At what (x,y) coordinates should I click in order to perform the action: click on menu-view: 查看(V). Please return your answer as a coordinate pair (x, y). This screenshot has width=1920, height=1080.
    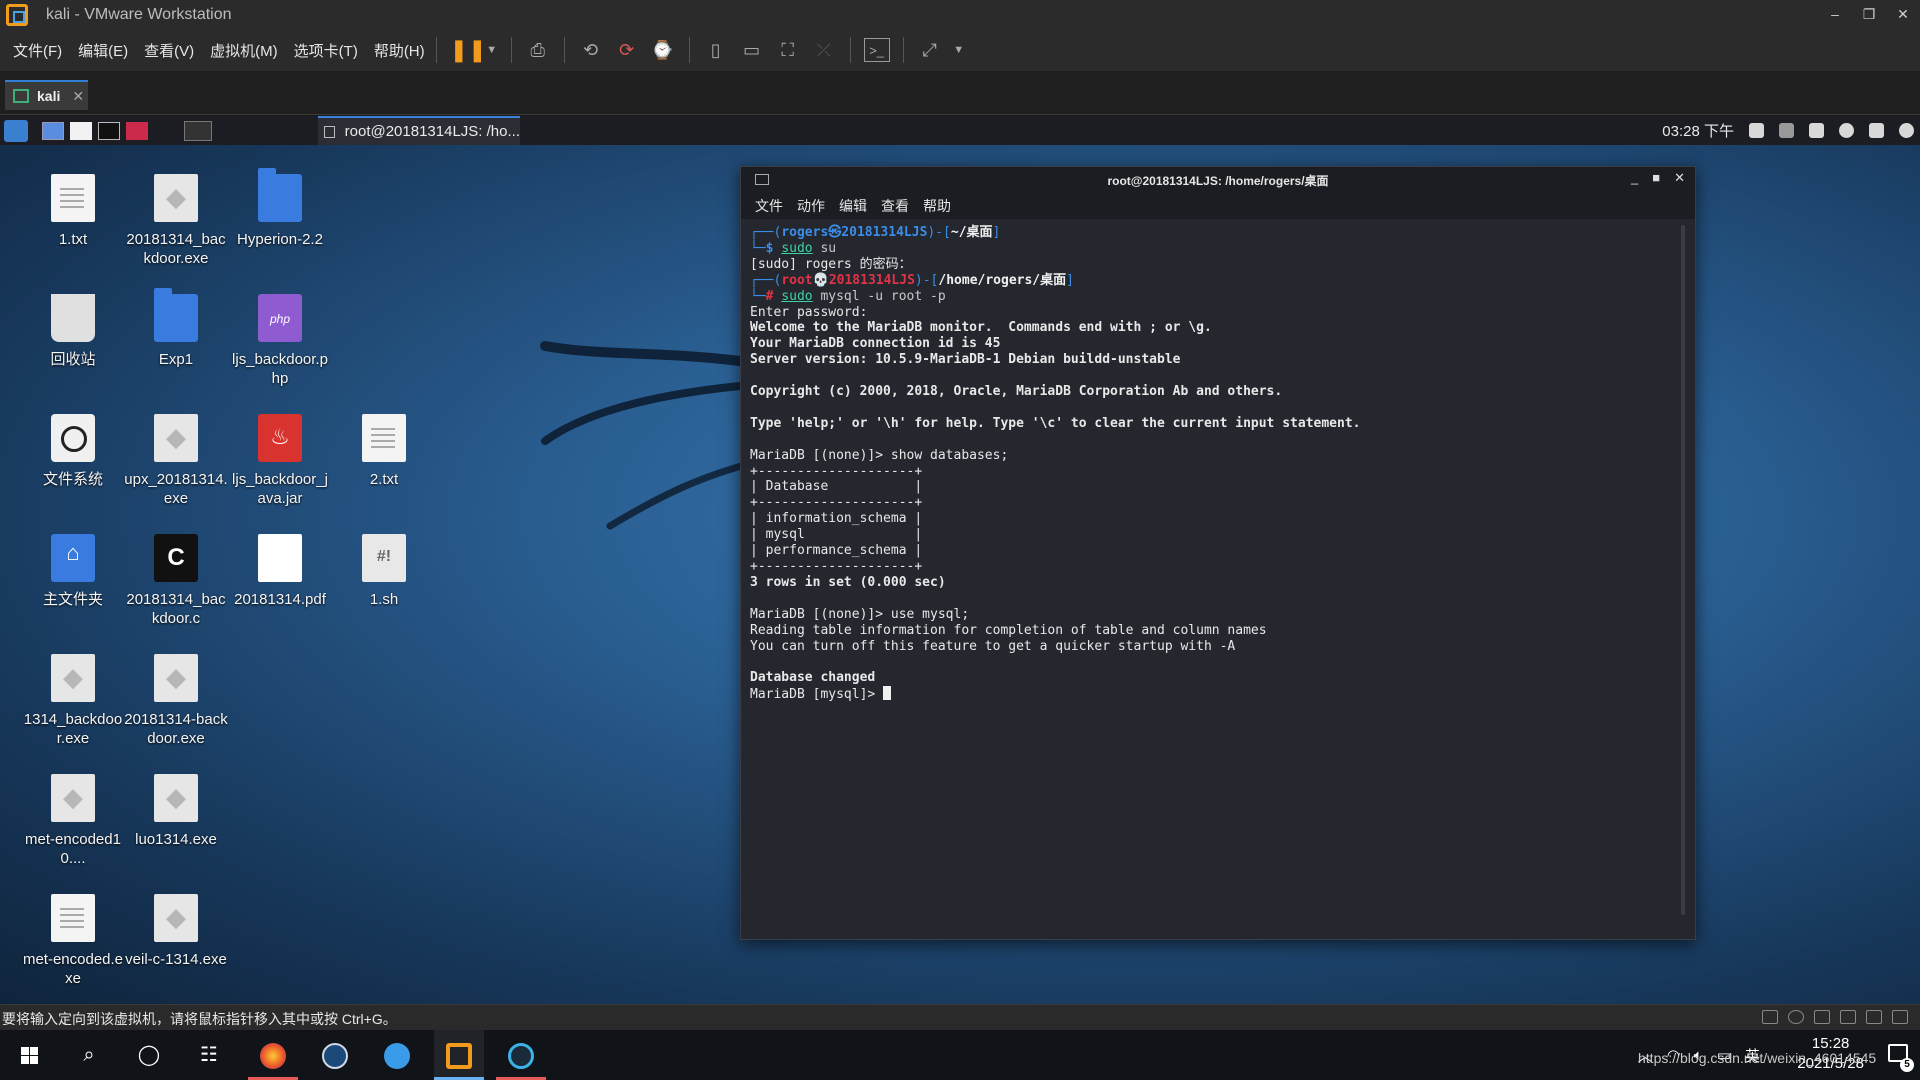
    Looking at the image, I should click on (169, 50).